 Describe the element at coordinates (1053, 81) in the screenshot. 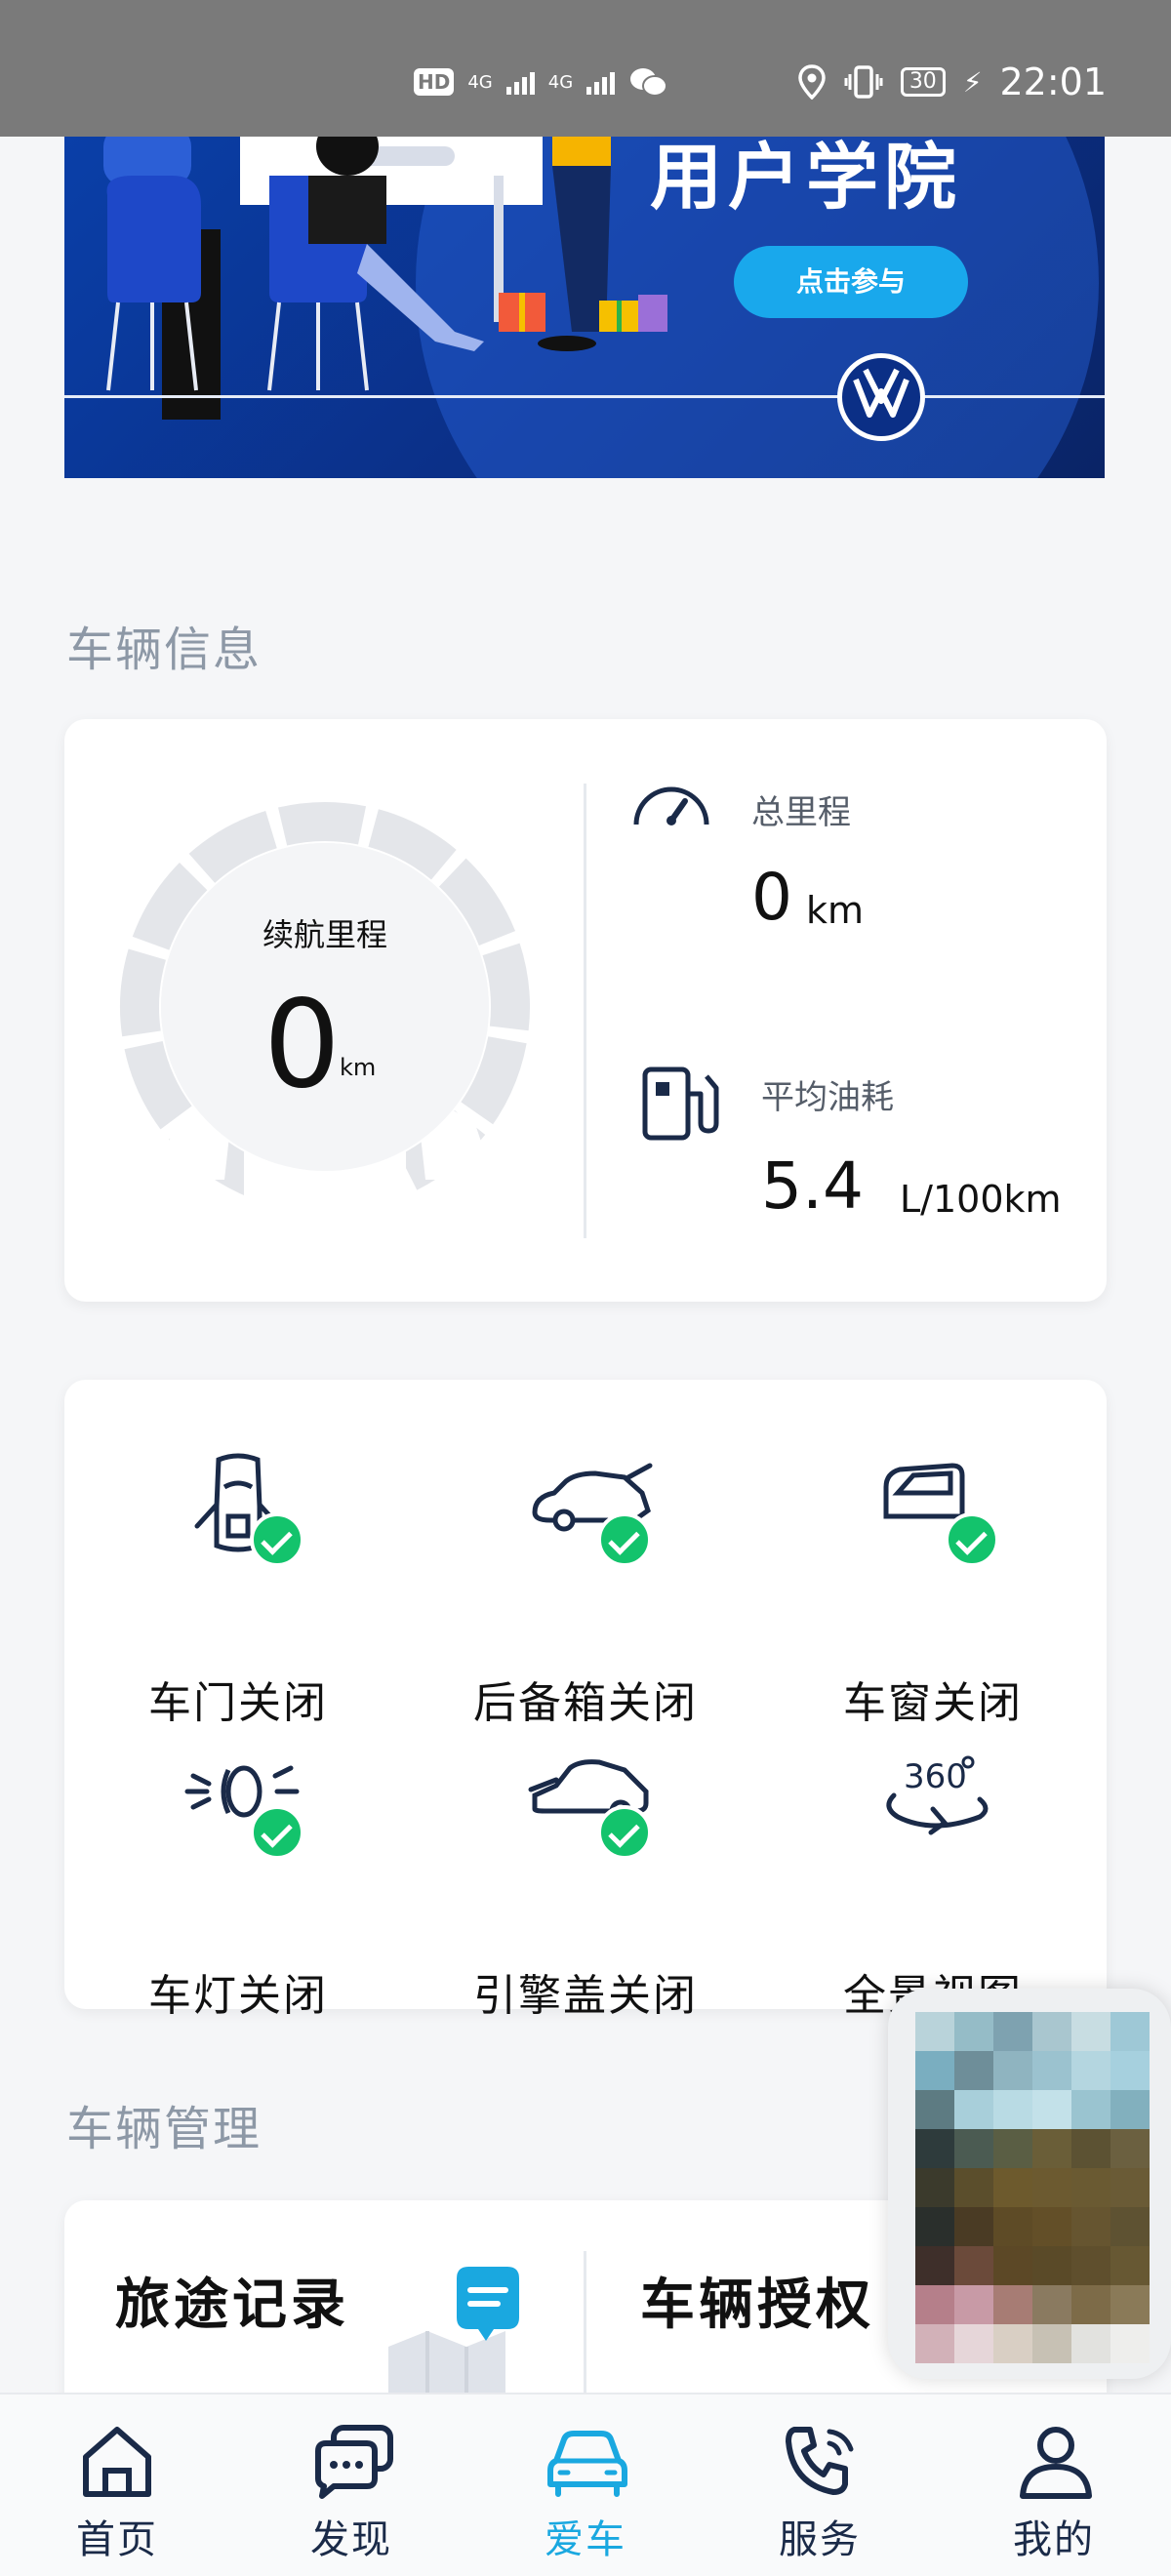

I see `clock: 22:01` at that location.